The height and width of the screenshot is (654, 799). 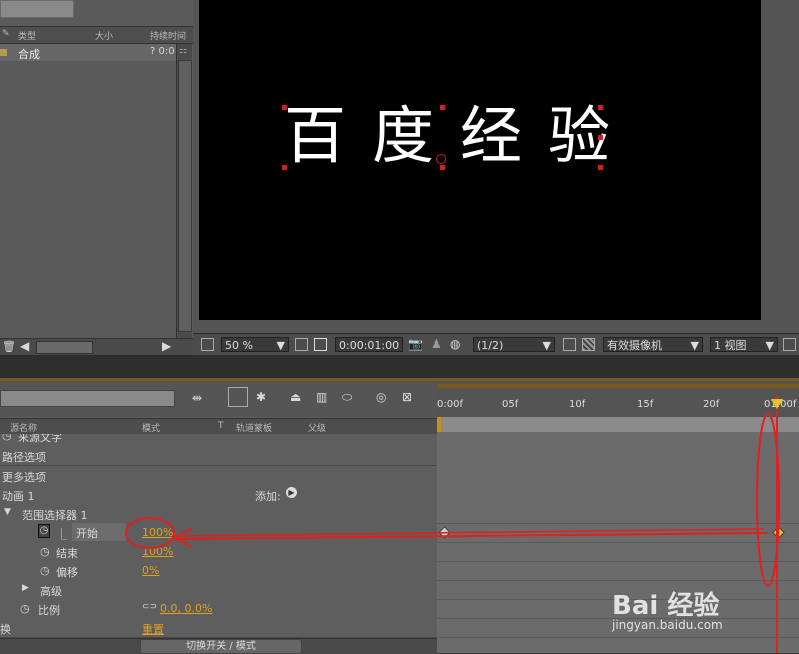 I want to click on annotation-circle-keyframes, so click(x=768, y=500).